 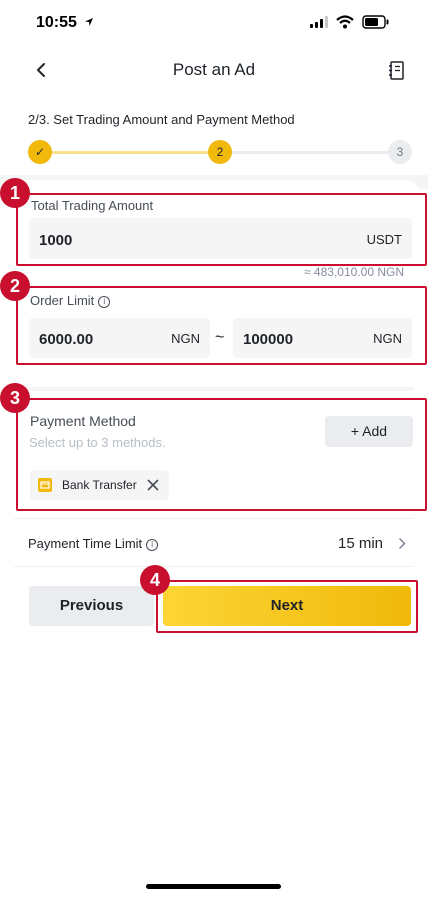 What do you see at coordinates (56, 22) in the screenshot?
I see `status-time: 10:55` at bounding box center [56, 22].